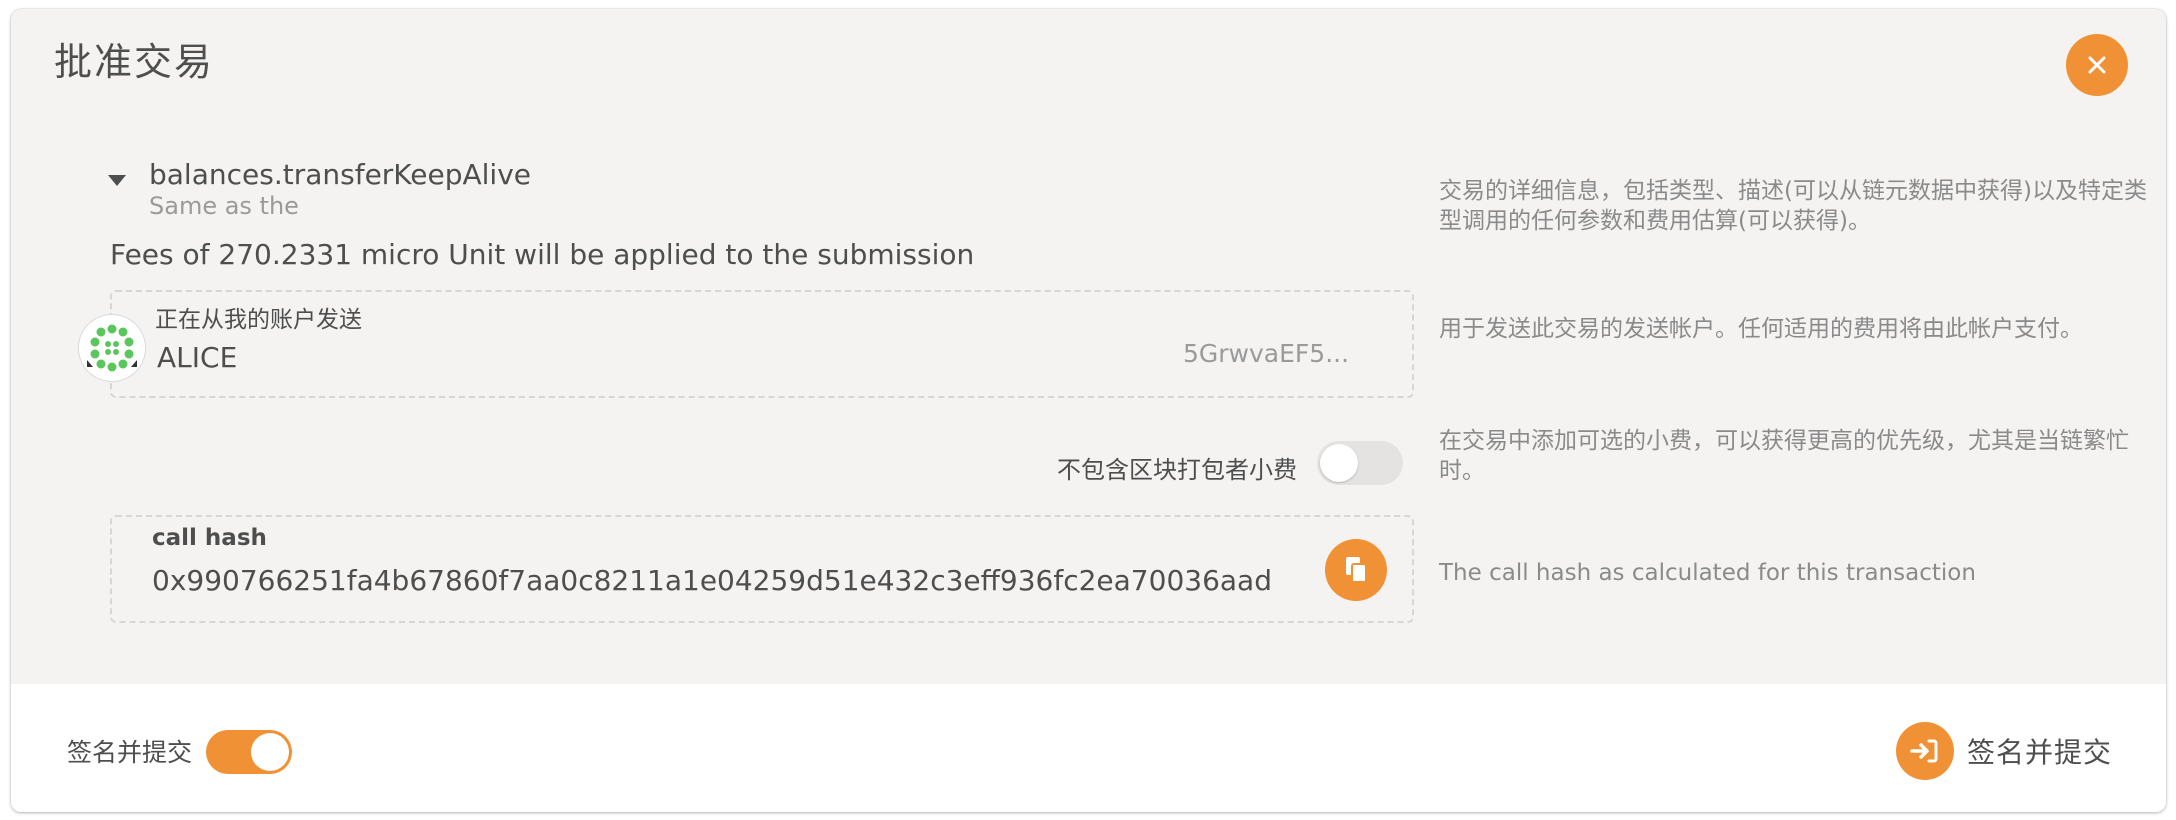 The height and width of the screenshot is (820, 2176). I want to click on call-hash-label: call hash, so click(209, 538).